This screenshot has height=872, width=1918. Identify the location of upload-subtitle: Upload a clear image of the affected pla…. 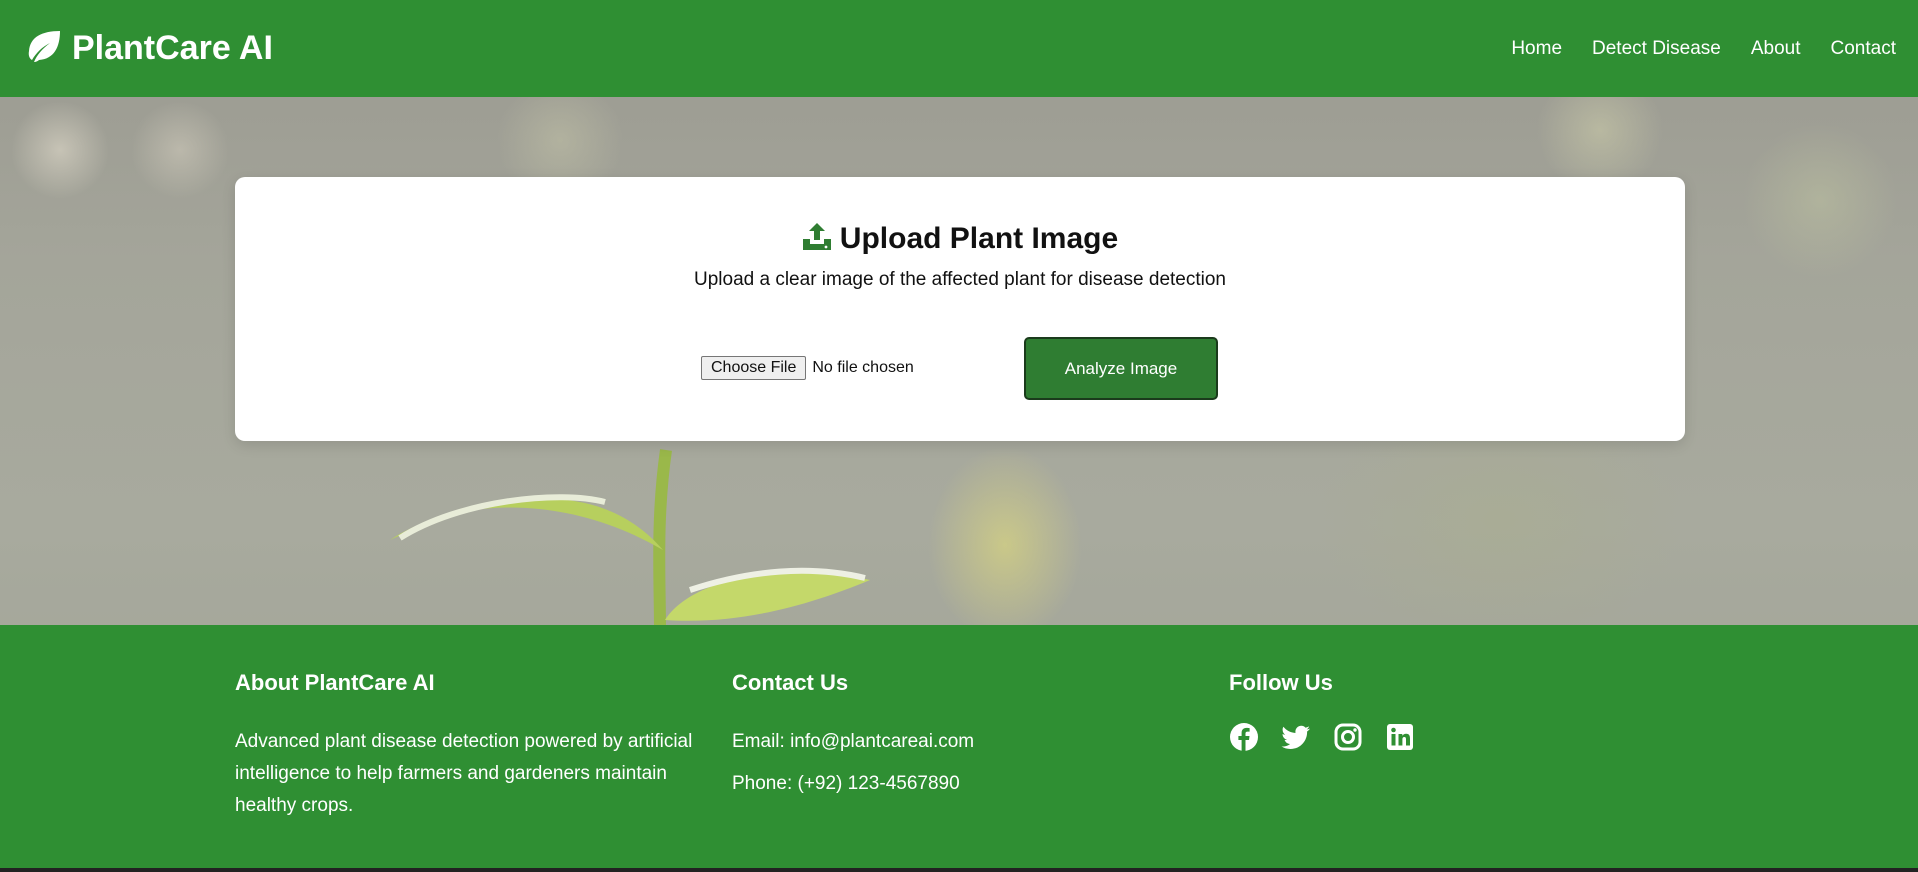
(960, 279).